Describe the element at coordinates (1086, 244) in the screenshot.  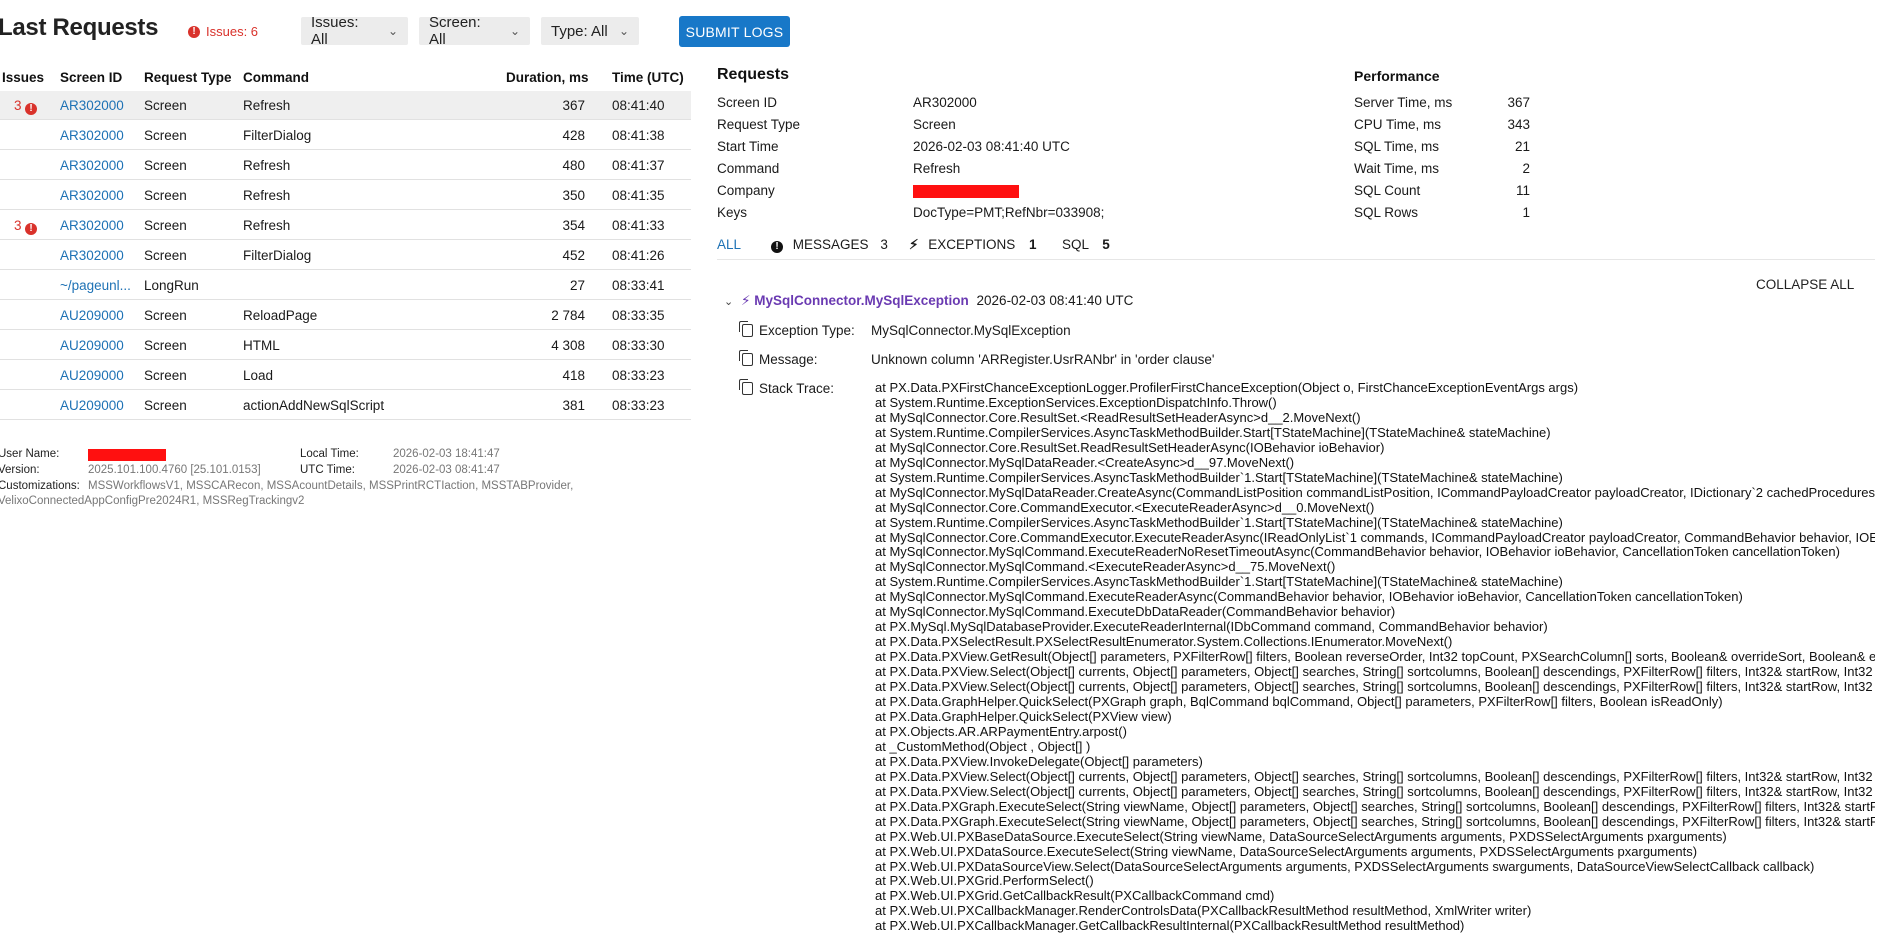
I see `tab-sql: SQL 5` at that location.